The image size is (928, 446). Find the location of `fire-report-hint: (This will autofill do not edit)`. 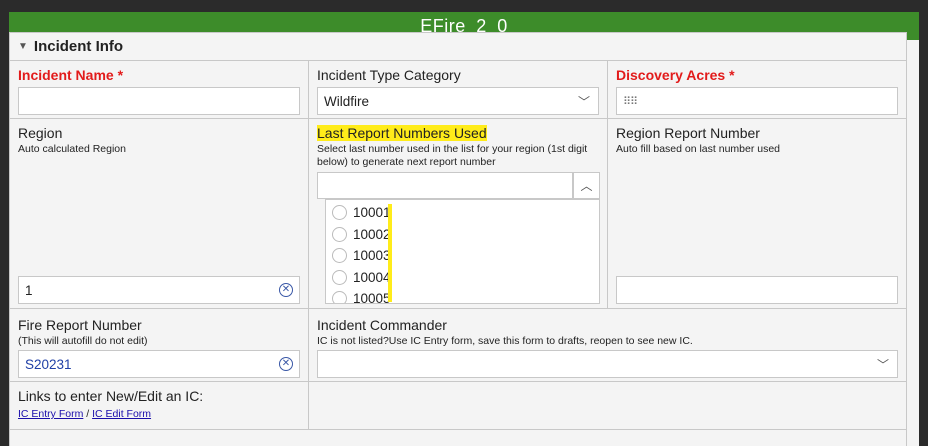

fire-report-hint: (This will autofill do not edit) is located at coordinates (83, 341).